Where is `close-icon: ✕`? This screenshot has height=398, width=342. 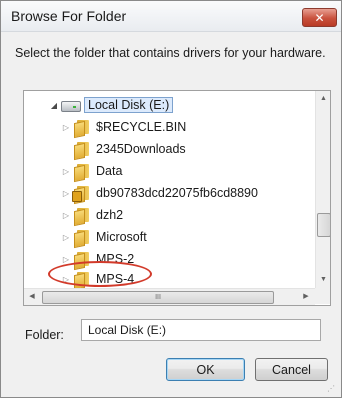 close-icon: ✕ is located at coordinates (319, 17).